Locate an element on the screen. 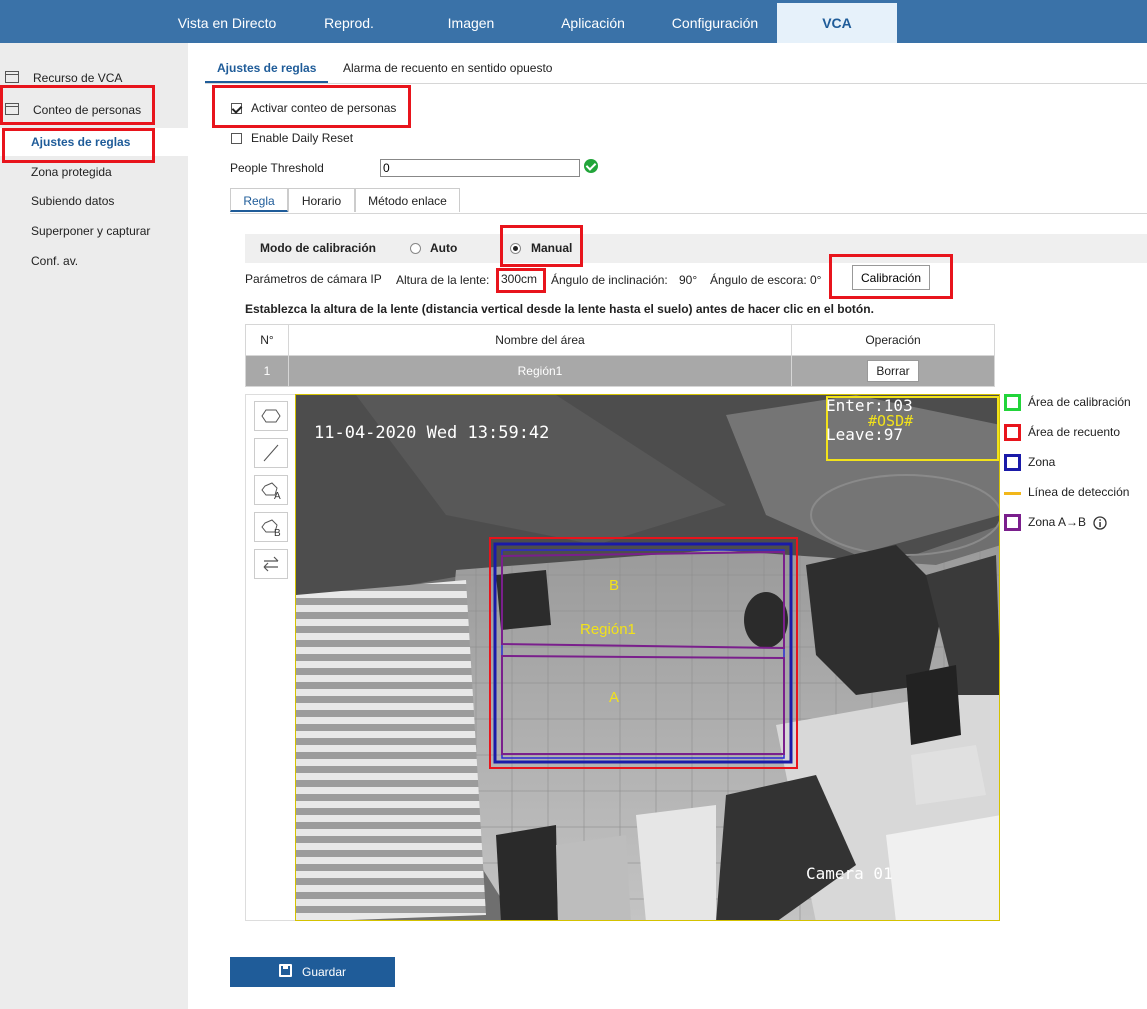 The image size is (1147, 1009). polygon-b-icon: B is located at coordinates (271, 529).